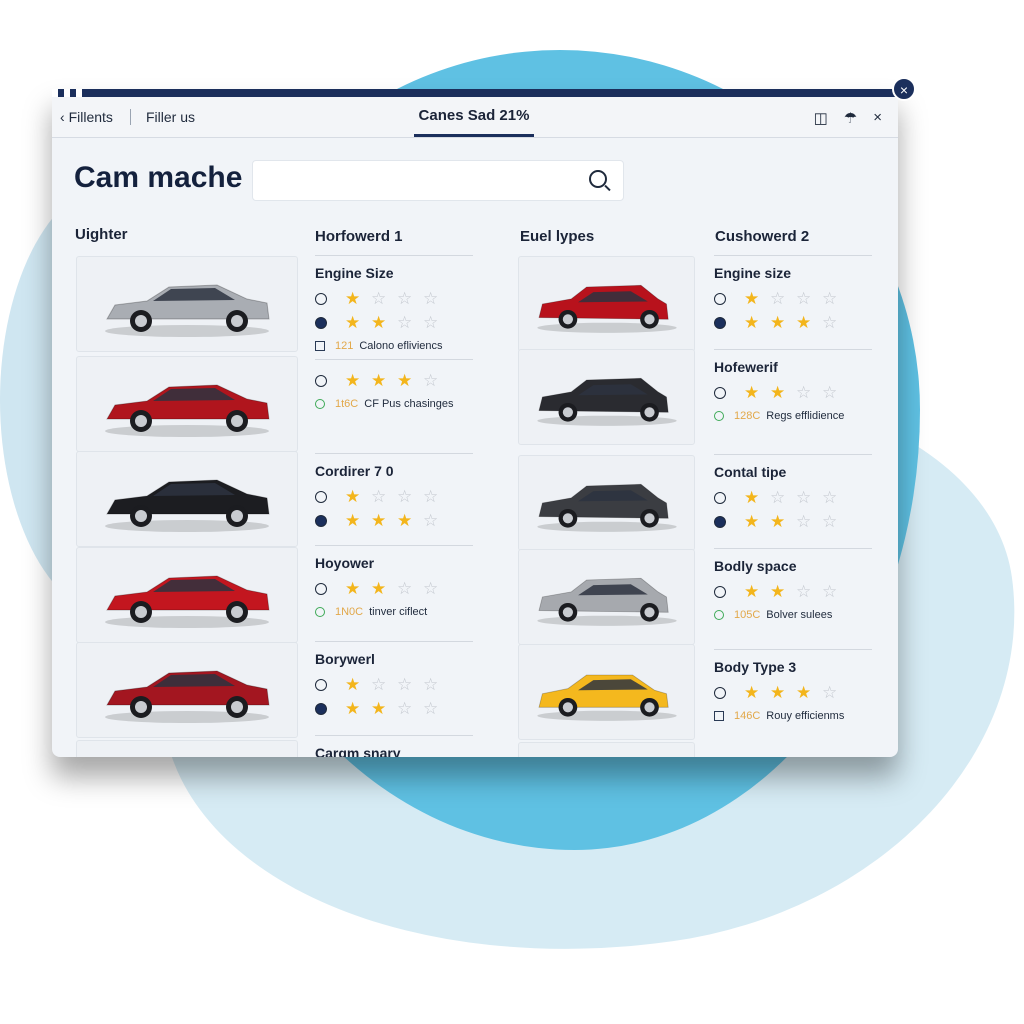 This screenshot has width=1024, height=1024. Describe the element at coordinates (799, 615) in the screenshot. I see `efficiency-label: Bolver sulees` at that location.